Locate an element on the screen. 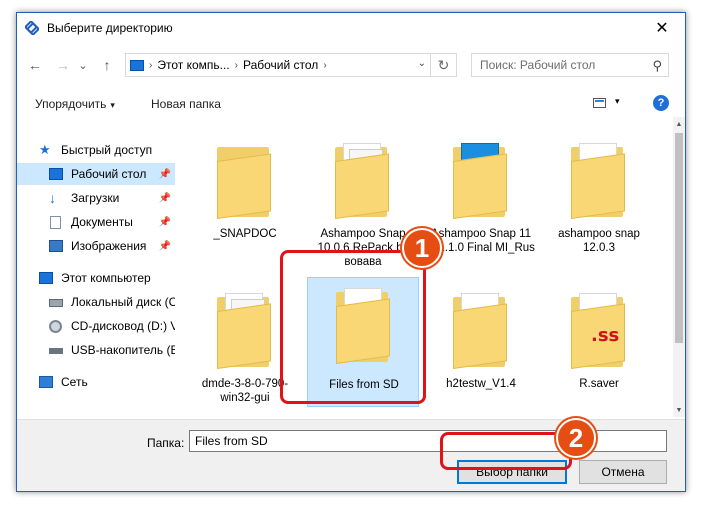 The height and width of the screenshot is (505, 701). sidebar-item-label: Рабочий стол is located at coordinates (109, 174).